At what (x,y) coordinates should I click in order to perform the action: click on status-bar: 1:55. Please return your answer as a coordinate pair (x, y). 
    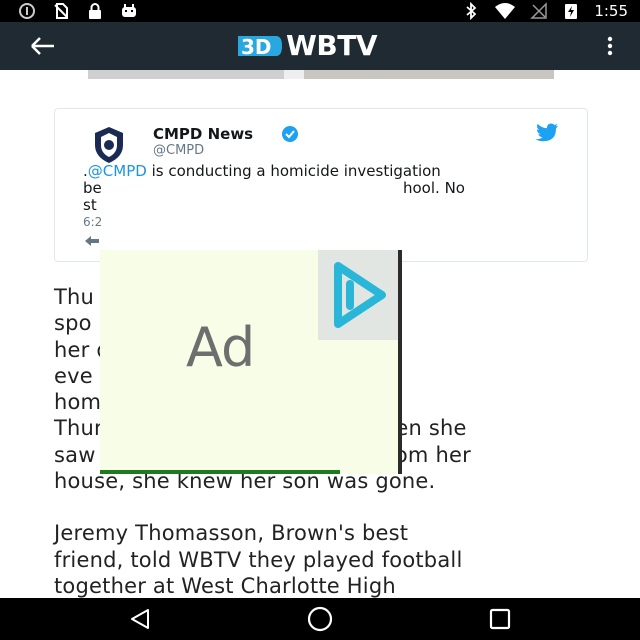
    Looking at the image, I should click on (320, 11).